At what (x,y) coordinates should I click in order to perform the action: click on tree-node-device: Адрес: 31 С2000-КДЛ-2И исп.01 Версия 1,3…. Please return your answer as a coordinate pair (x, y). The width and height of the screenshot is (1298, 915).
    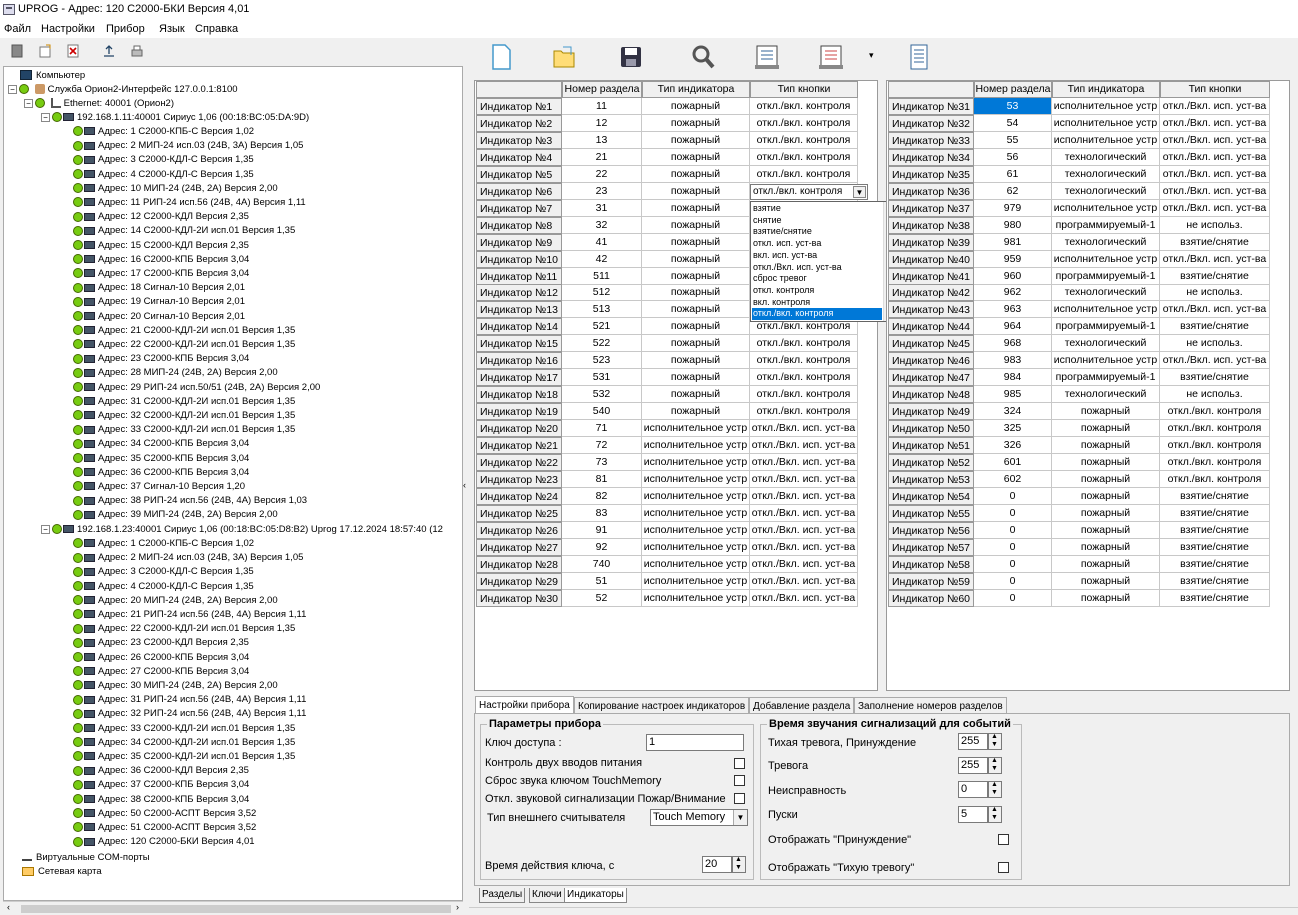
    Looking at the image, I should click on (184, 402).